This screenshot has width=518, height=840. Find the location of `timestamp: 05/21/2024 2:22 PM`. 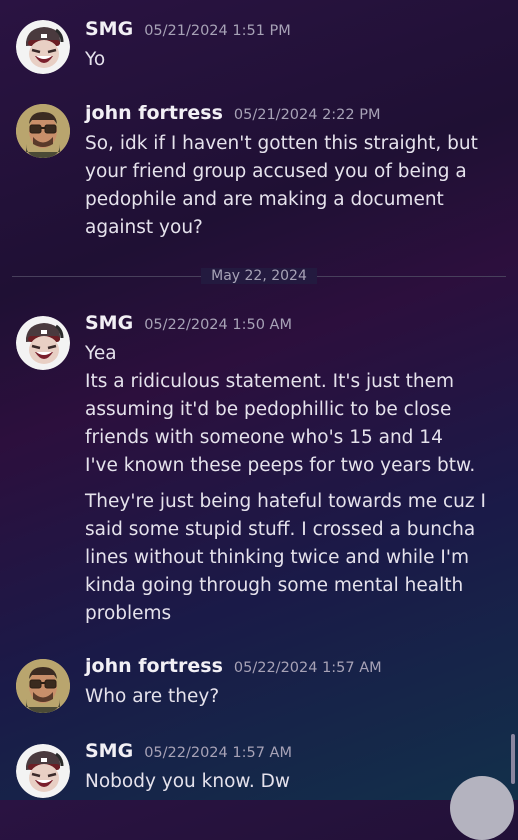

timestamp: 05/21/2024 2:22 PM is located at coordinates (307, 115).